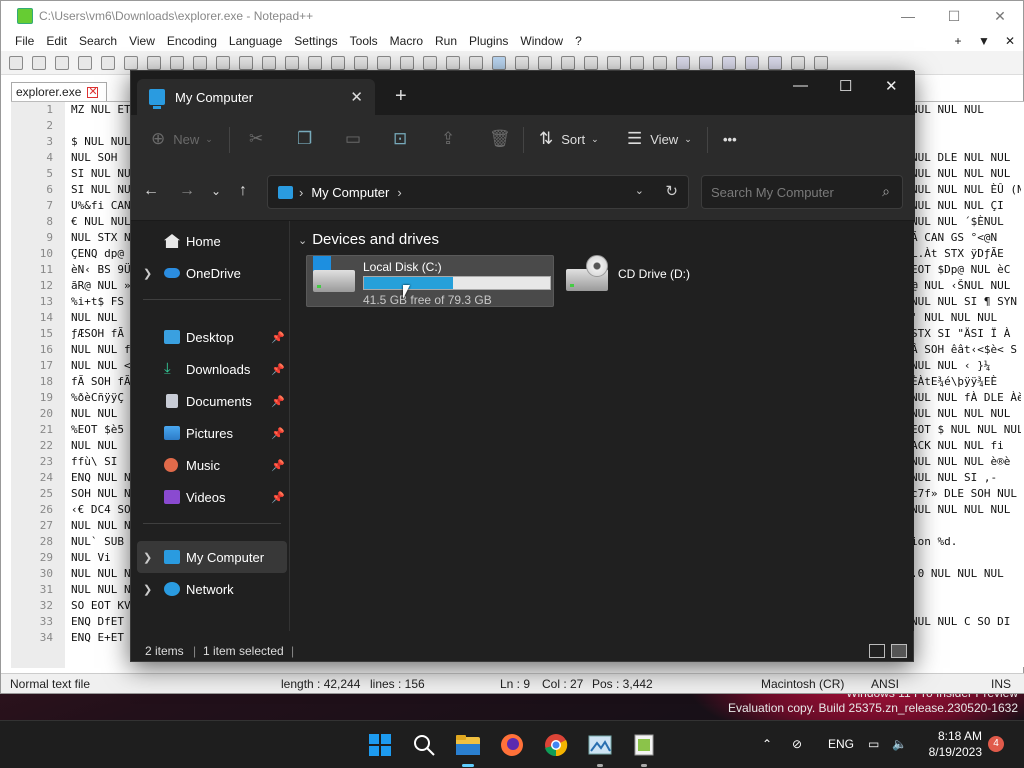  I want to click on address-dropdown-icon: ⌄, so click(639, 190).